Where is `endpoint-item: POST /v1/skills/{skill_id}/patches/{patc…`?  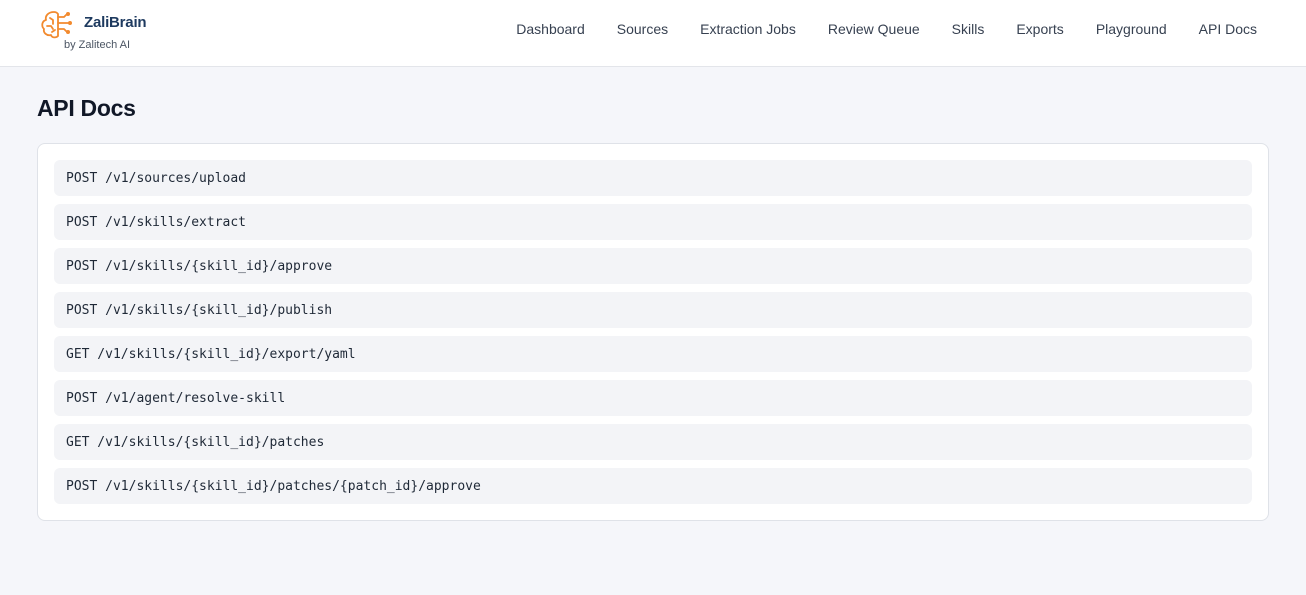 endpoint-item: POST /v1/skills/{skill_id}/patches/{patc… is located at coordinates (653, 486).